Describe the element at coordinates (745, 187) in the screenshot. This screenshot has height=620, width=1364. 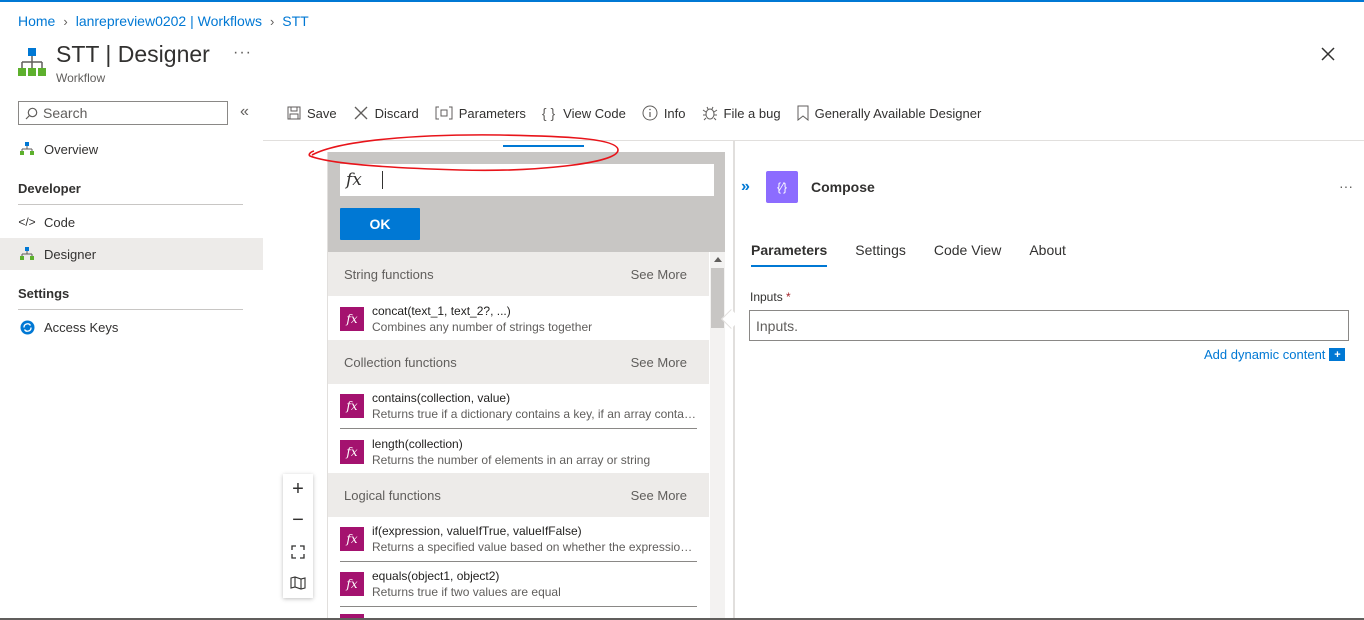
I see `expand-panel-icon: »` at that location.